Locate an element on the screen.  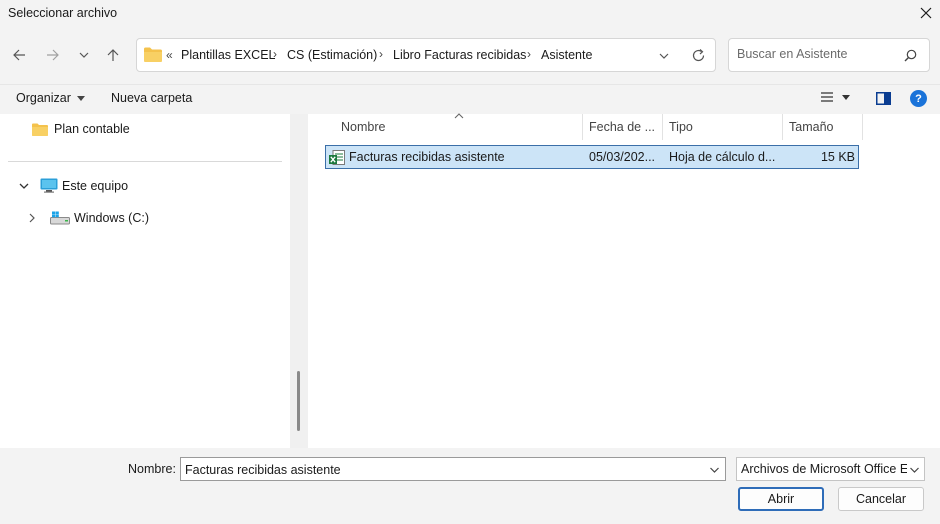
file-type-filter-value: Archivos de Microsoft Office Ex is located at coordinates (824, 469).